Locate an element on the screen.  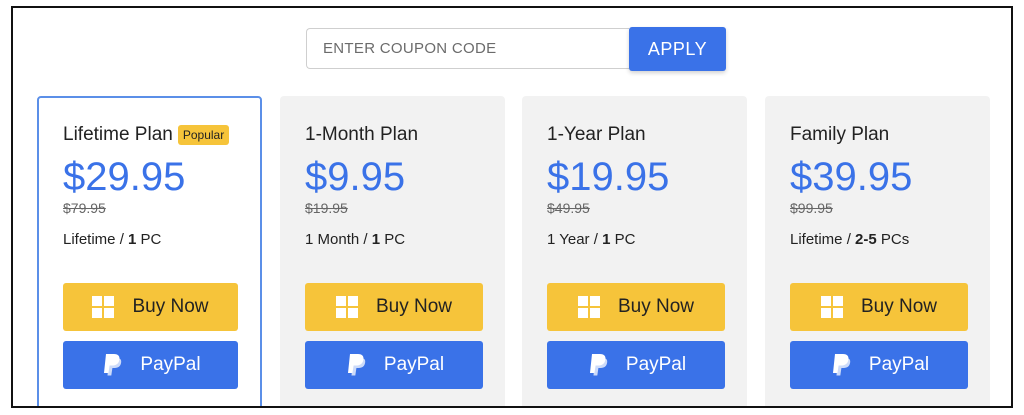
plan-terms: 1 Month / 1 PC is located at coordinates (405, 239).